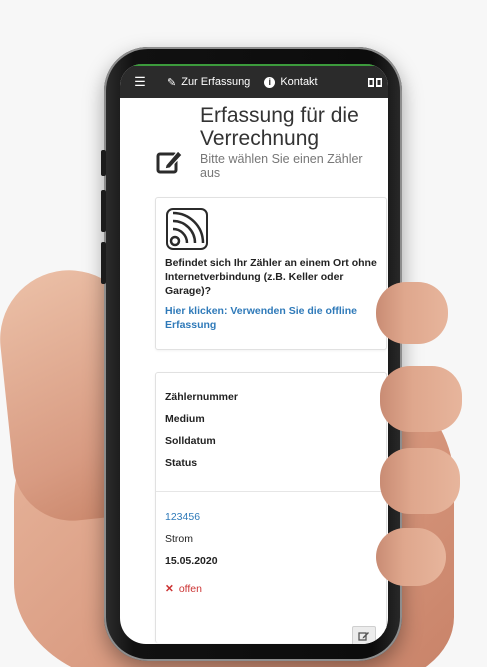  Describe the element at coordinates (281, 166) in the screenshot. I see `page-subtitle: Bitte wählen Sie einen Zähler aus` at that location.